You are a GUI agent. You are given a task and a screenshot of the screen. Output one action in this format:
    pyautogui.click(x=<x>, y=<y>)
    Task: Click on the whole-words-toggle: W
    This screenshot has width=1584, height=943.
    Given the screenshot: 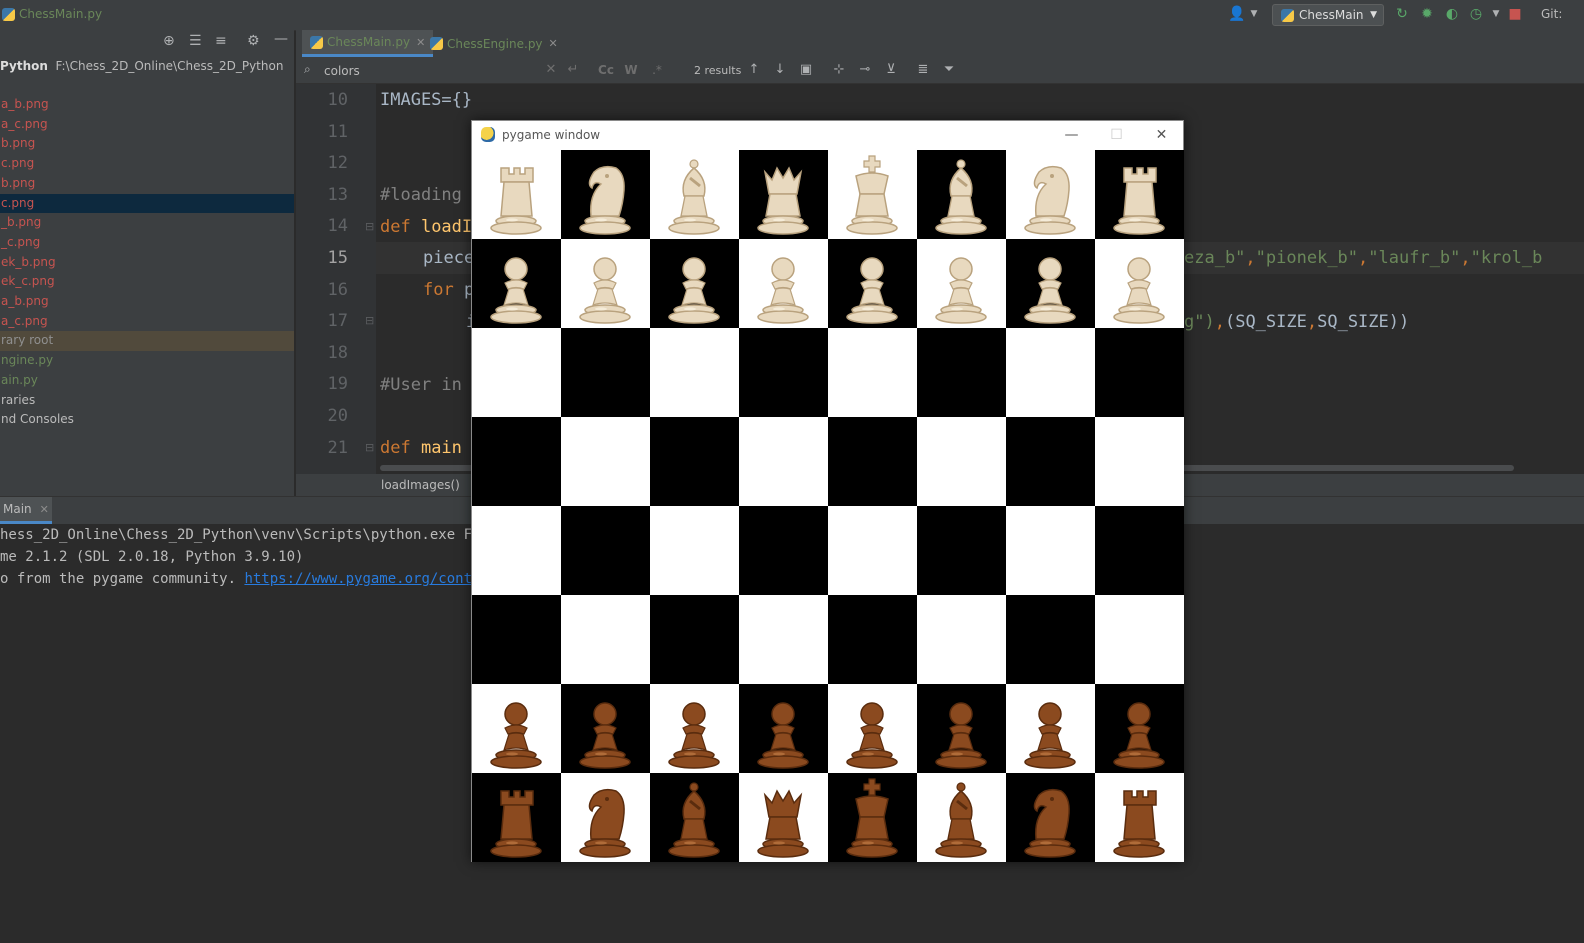 What is the action you would take?
    pyautogui.click(x=631, y=70)
    